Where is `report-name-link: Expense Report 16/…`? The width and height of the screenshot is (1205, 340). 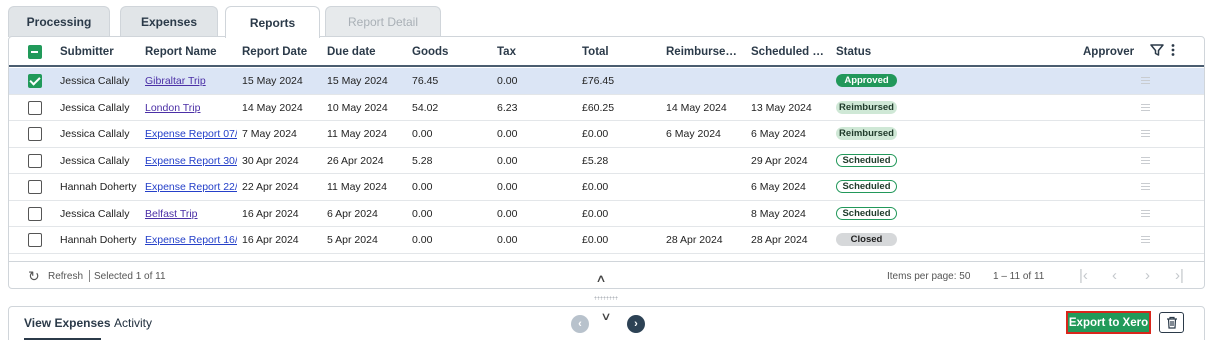 report-name-link: Expense Report 16/… is located at coordinates (191, 240).